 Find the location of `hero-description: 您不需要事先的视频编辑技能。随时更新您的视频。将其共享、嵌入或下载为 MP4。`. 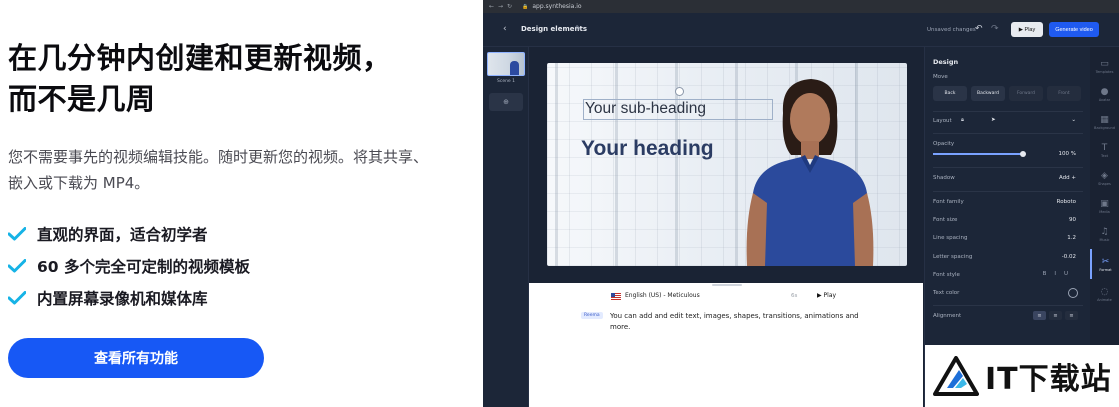

hero-description: 您不需要事先的视频编辑技能。随时更新您的视频。将其共享、嵌入或下载为 MP4。 is located at coordinates (218, 170).